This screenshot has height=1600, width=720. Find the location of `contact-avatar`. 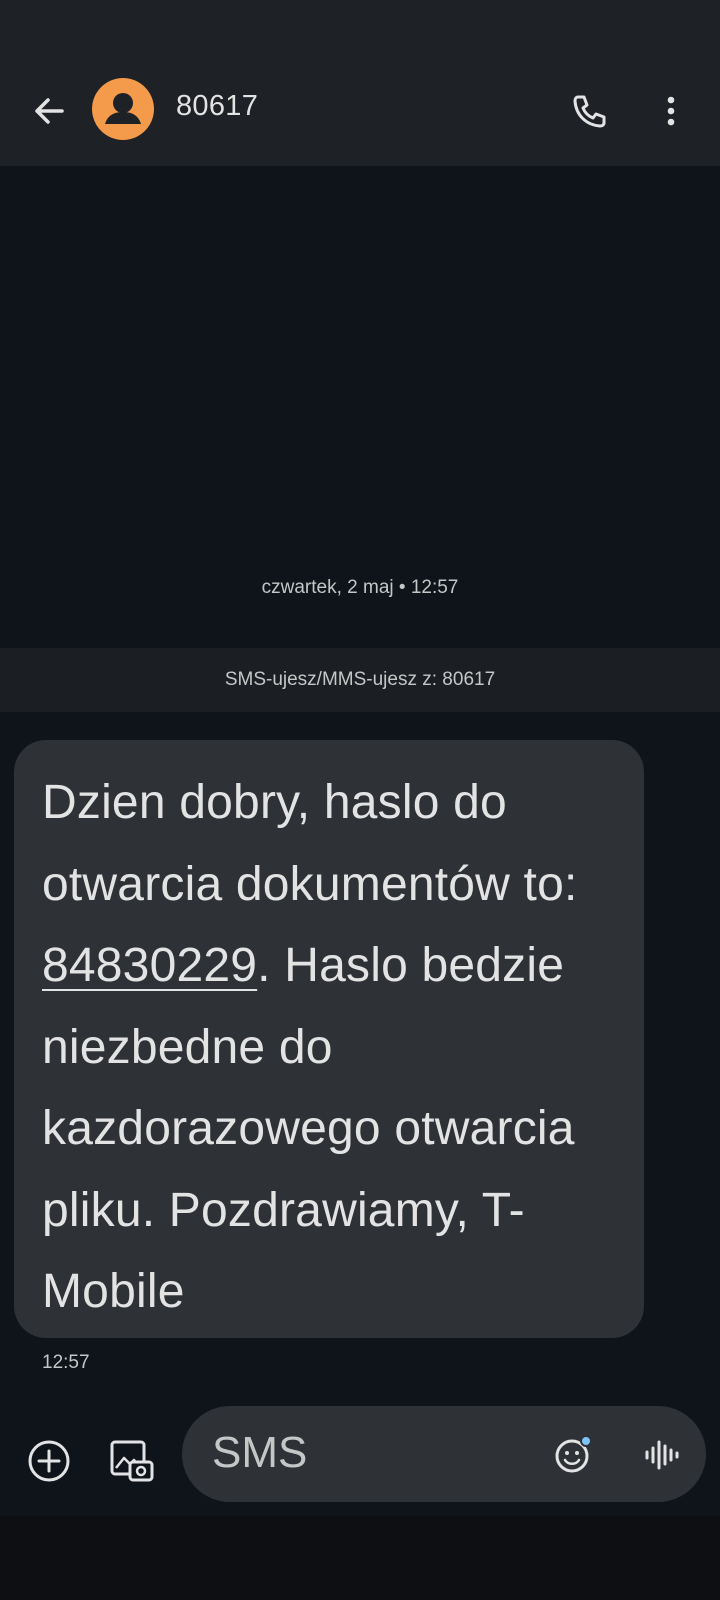

contact-avatar is located at coordinates (123, 109).